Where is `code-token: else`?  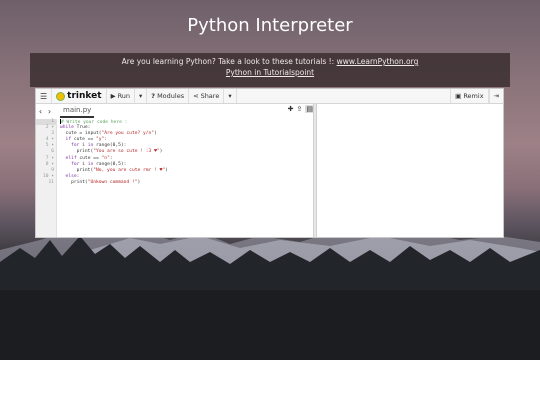
code-token: else is located at coordinates (71, 176).